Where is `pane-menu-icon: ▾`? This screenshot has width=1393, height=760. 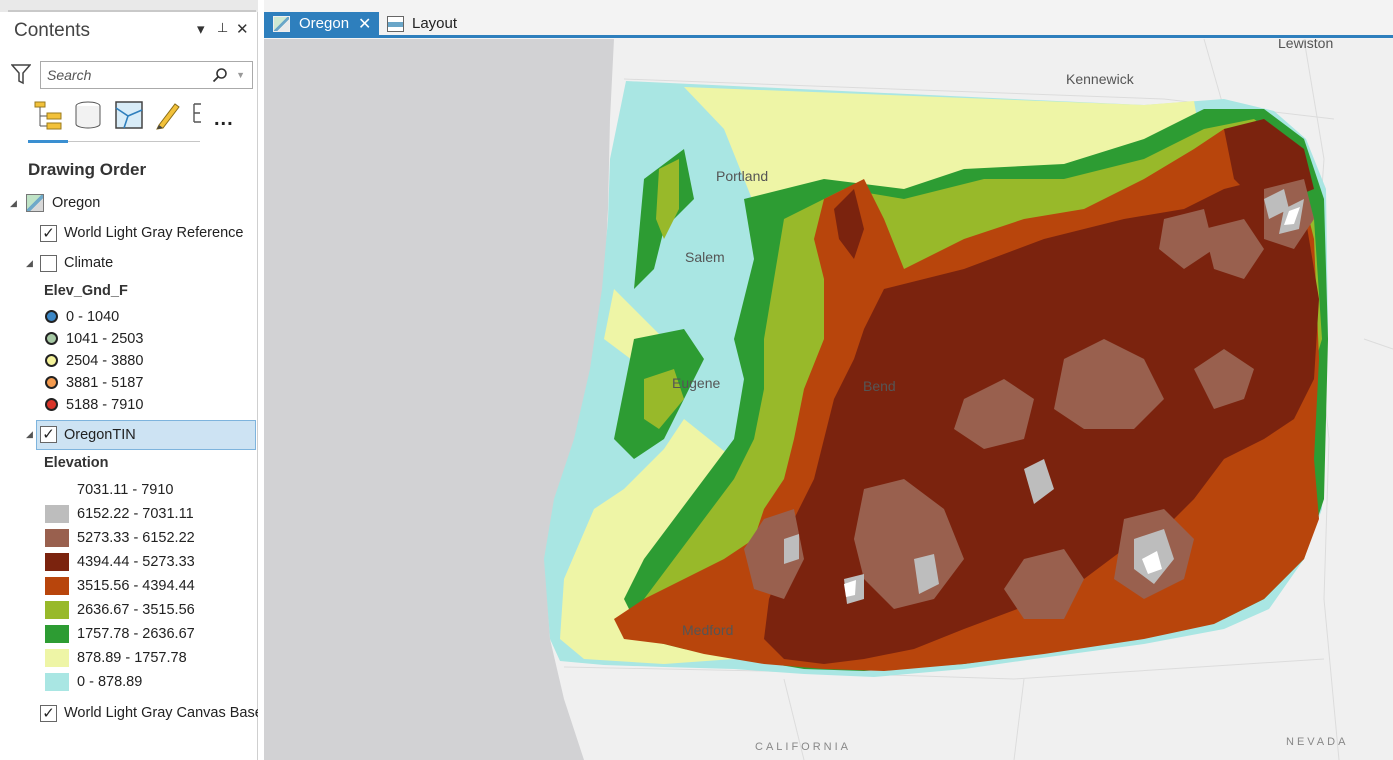 pane-menu-icon: ▾ is located at coordinates (201, 29).